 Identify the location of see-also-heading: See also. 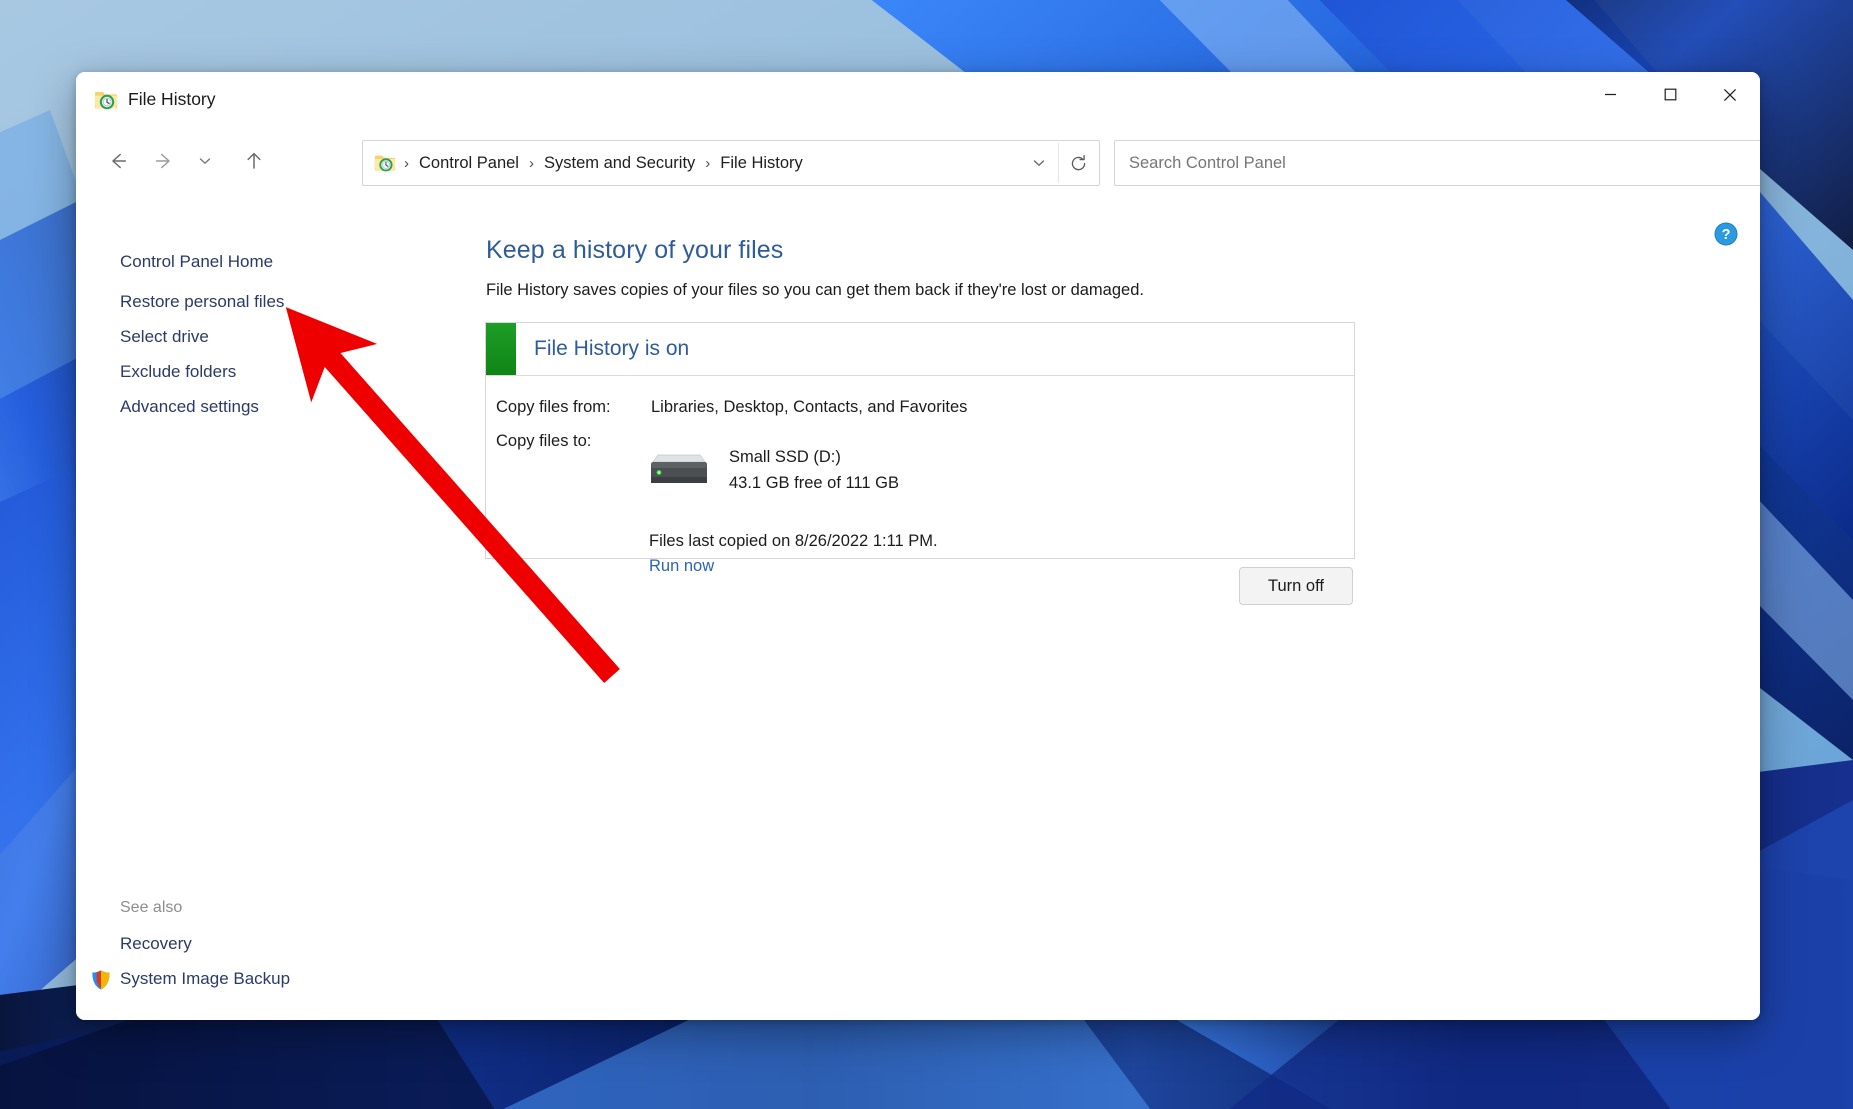
(151, 907).